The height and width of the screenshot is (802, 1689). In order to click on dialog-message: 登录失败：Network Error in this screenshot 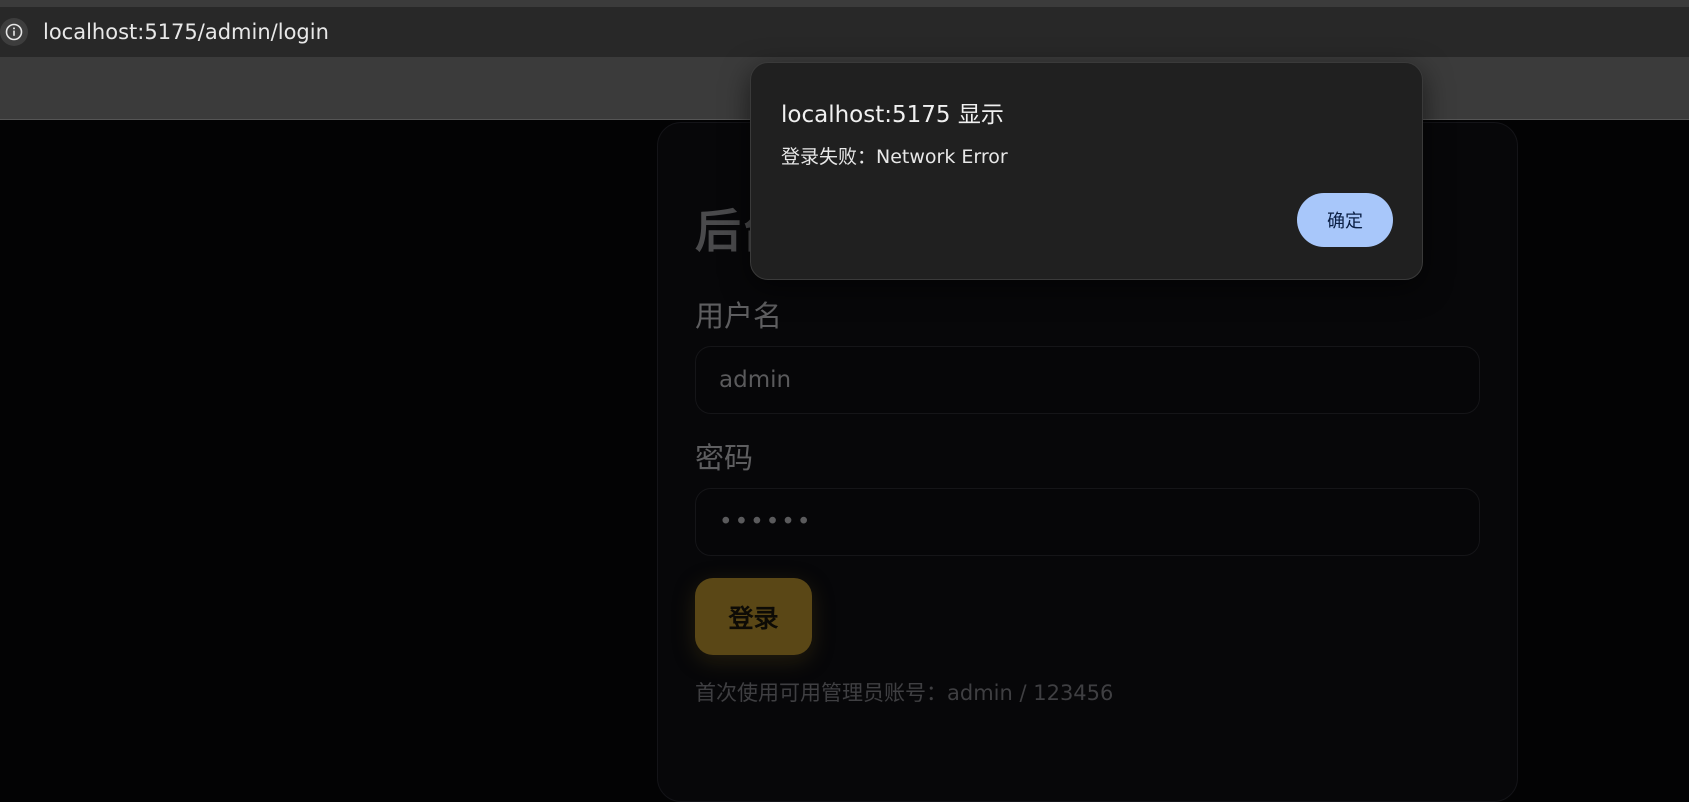, I will do `click(894, 157)`.